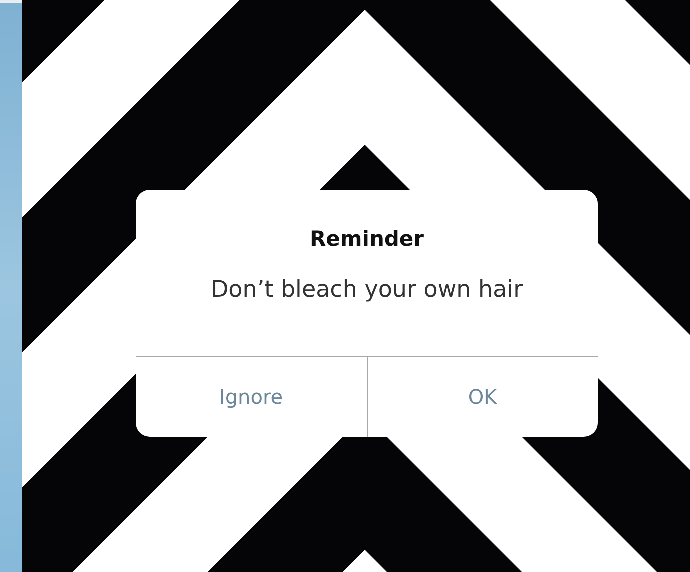 The width and height of the screenshot is (690, 572). I want to click on alert-title: Reminder, so click(367, 239).